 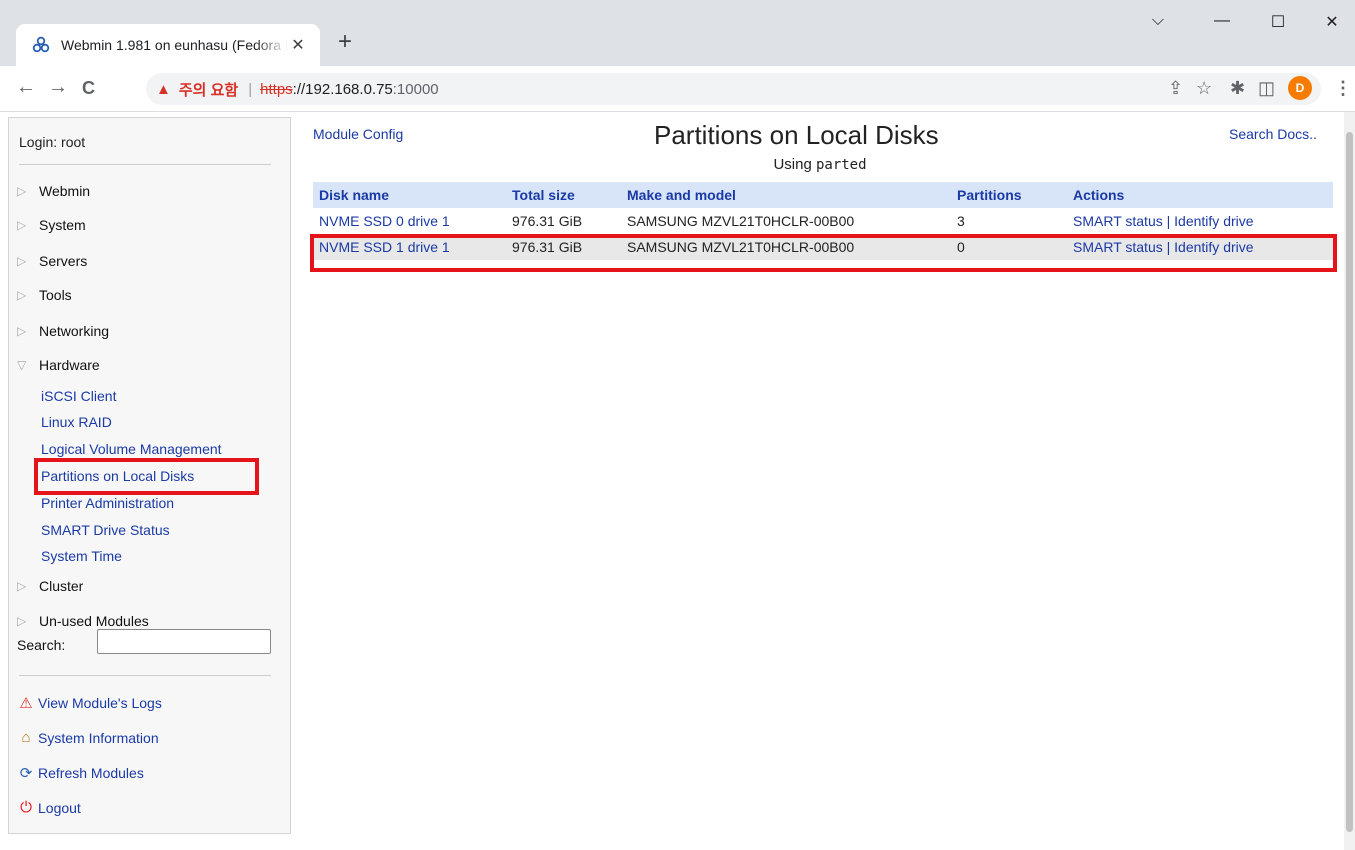 What do you see at coordinates (26, 773) in the screenshot?
I see `refresh-icon: ⟳` at bounding box center [26, 773].